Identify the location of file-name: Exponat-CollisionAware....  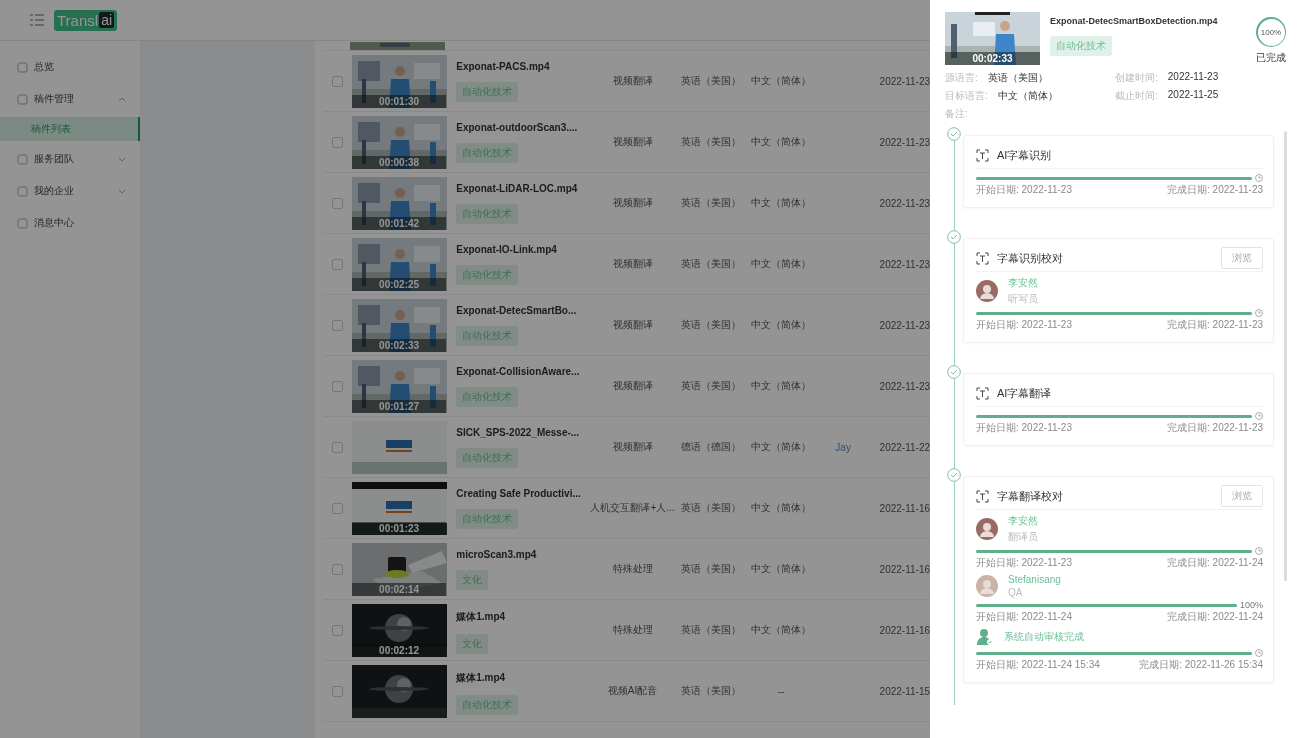
(518, 371).